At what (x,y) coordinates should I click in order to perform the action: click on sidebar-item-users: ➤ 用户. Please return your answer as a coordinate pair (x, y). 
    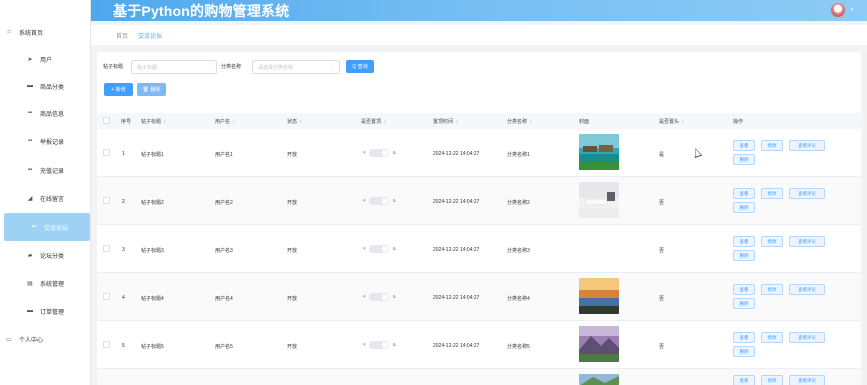
    Looking at the image, I should click on (45, 59).